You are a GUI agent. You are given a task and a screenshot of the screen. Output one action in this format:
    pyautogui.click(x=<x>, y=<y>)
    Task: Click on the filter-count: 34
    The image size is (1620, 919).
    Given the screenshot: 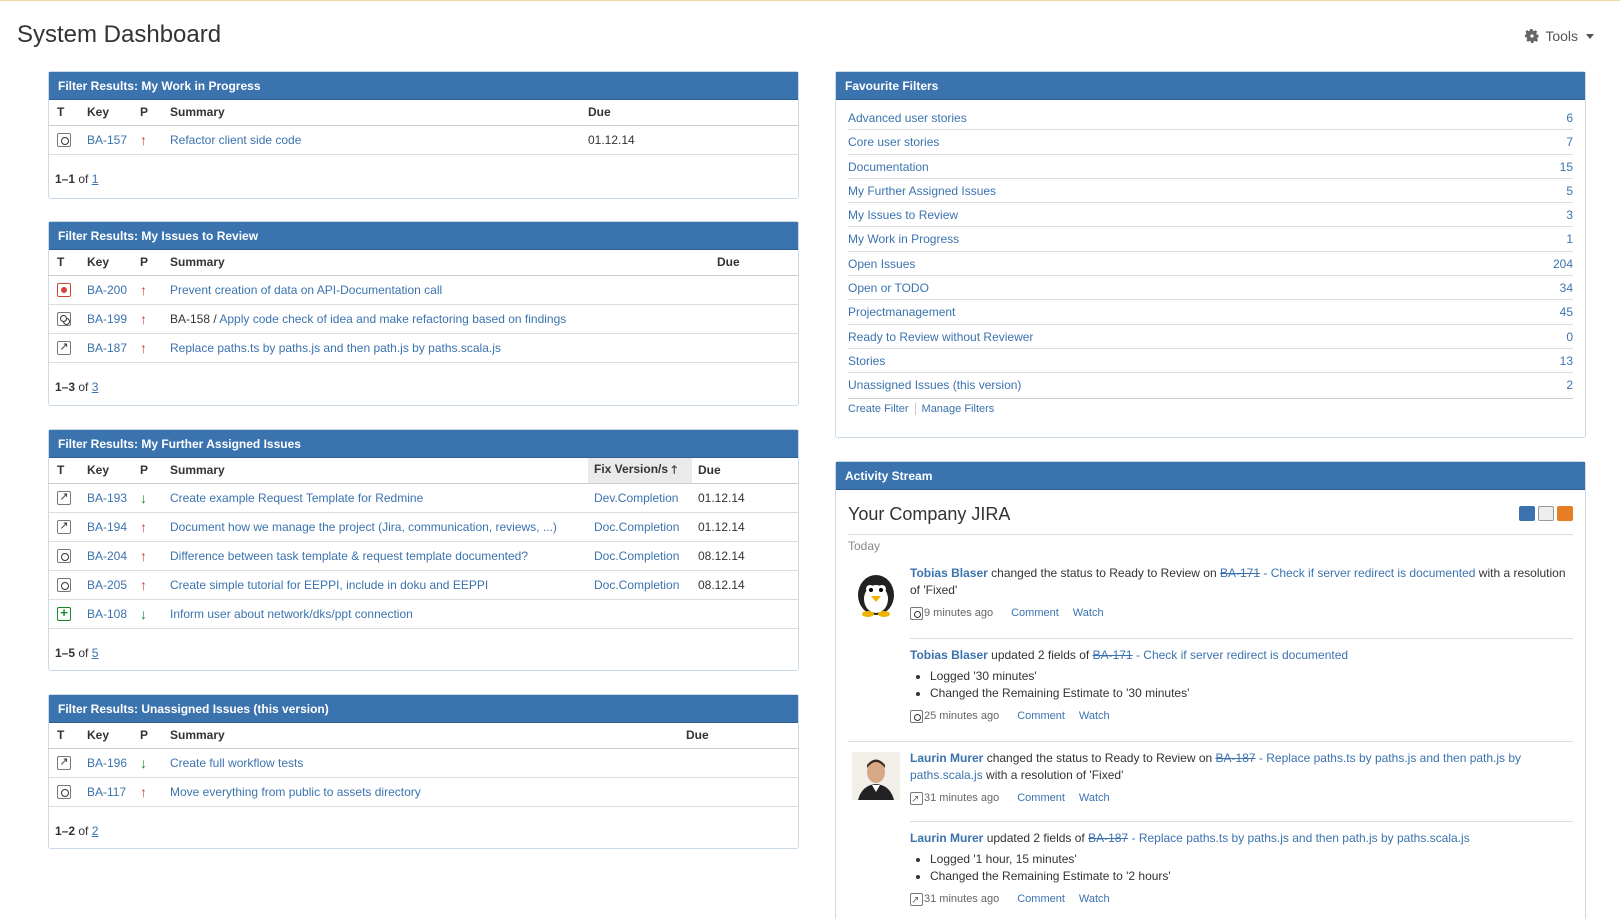 What is the action you would take?
    pyautogui.click(x=1566, y=287)
    